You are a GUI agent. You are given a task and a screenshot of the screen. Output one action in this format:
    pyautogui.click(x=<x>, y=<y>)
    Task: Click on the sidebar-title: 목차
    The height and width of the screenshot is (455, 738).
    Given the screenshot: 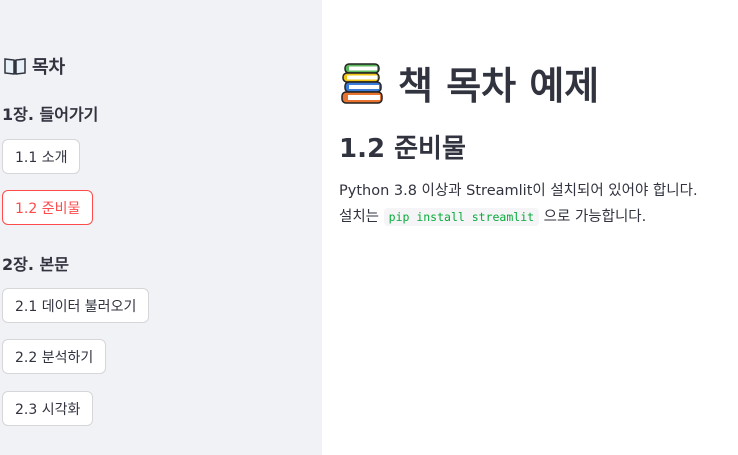 What is the action you would take?
    pyautogui.click(x=34, y=66)
    